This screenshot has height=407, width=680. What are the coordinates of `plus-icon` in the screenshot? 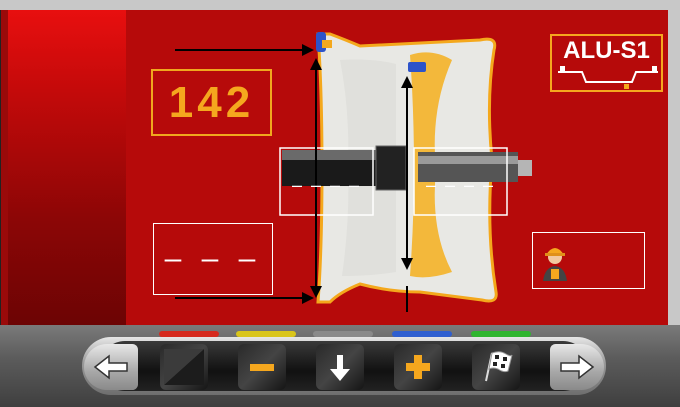 It's located at (418, 367).